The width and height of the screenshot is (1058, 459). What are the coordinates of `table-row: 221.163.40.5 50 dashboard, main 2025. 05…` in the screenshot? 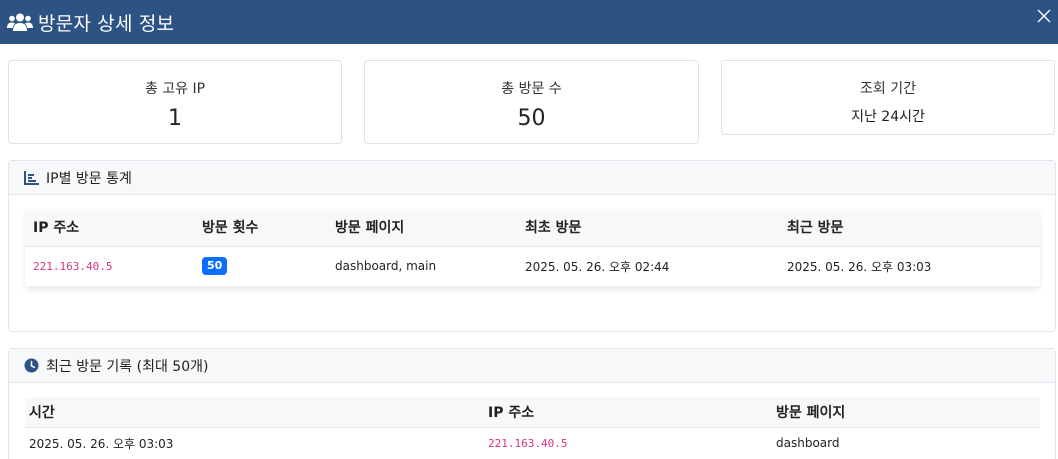 It's located at (532, 266).